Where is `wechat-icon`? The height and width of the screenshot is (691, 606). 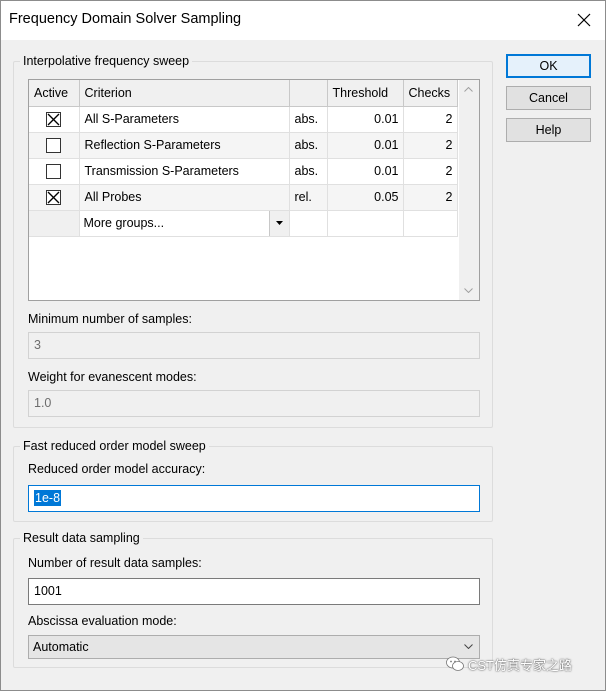
wechat-icon is located at coordinates (455, 663).